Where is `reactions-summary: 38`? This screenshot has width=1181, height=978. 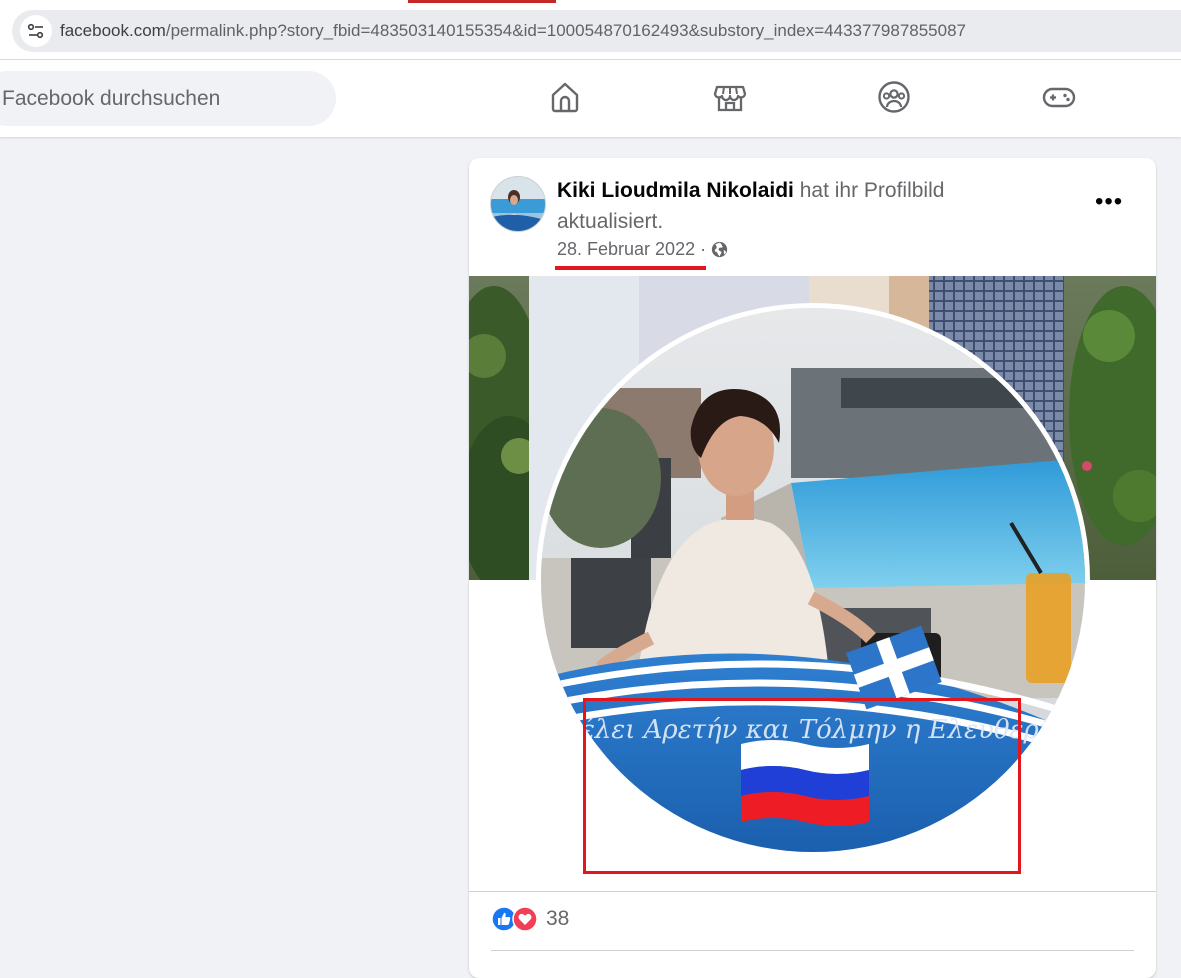 reactions-summary: 38 is located at coordinates (530, 919).